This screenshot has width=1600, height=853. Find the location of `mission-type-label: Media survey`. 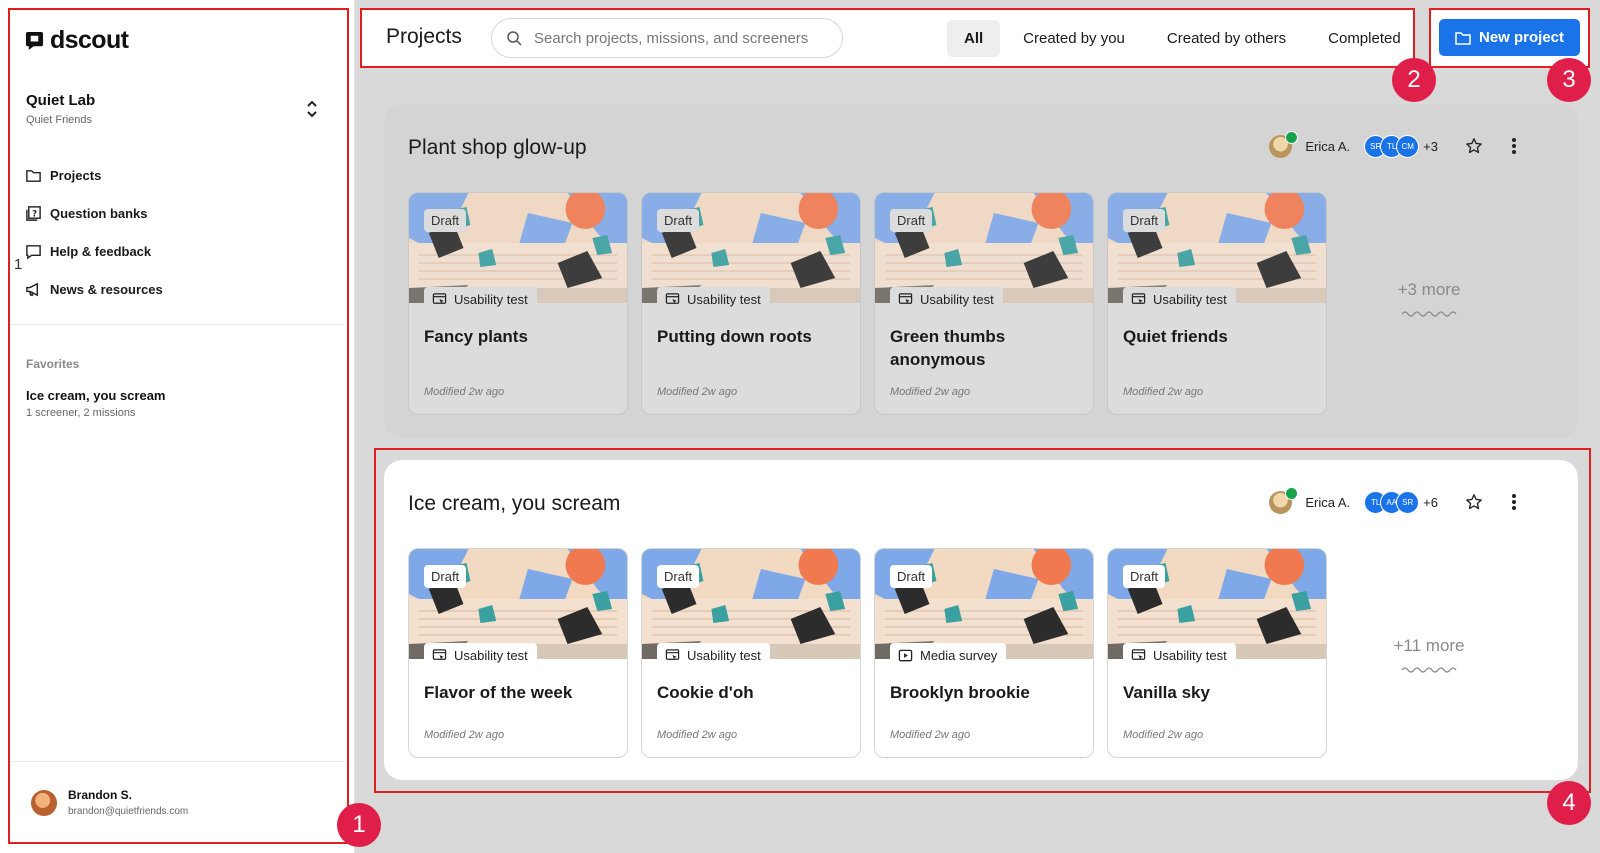

mission-type-label: Media survey is located at coordinates (959, 655).